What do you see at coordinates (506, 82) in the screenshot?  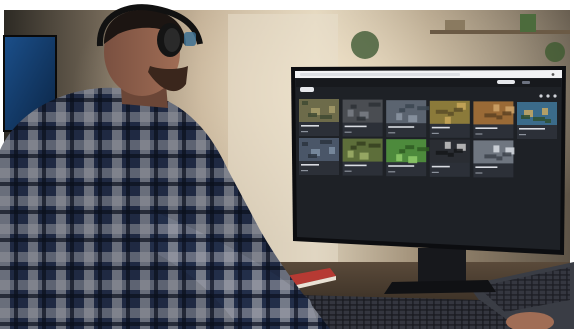 I see `search-input` at bounding box center [506, 82].